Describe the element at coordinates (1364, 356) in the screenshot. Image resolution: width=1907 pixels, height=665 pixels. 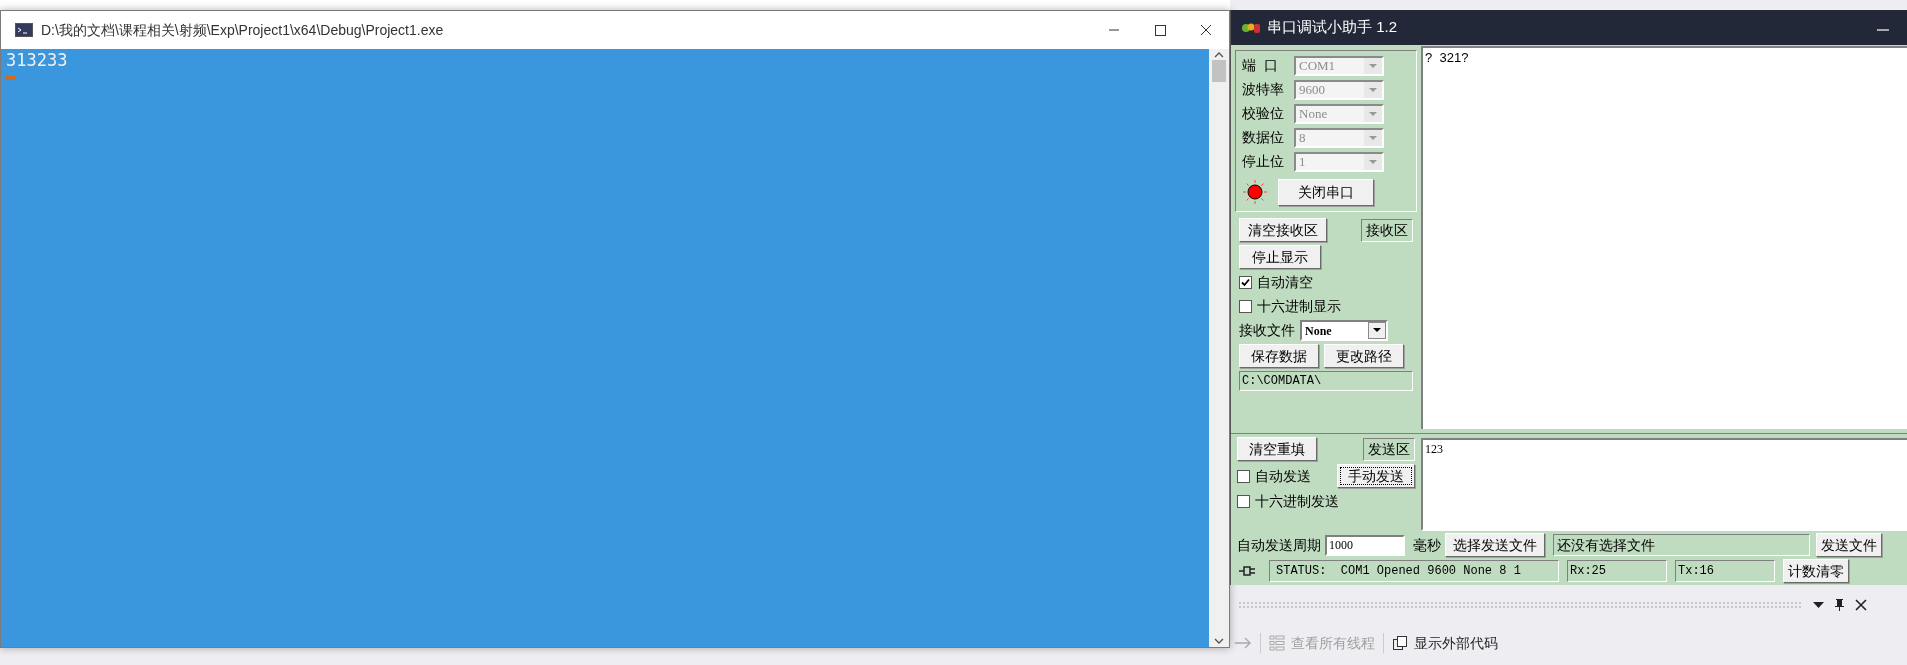
I see `change-path-button: 更改路径` at that location.